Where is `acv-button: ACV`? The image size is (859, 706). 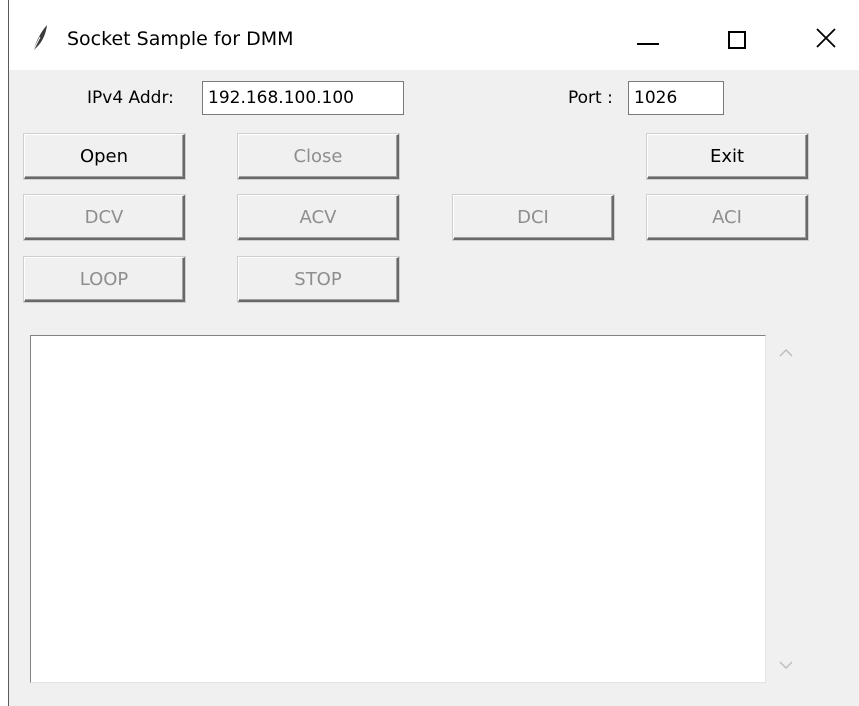
acv-button: ACV is located at coordinates (318, 217).